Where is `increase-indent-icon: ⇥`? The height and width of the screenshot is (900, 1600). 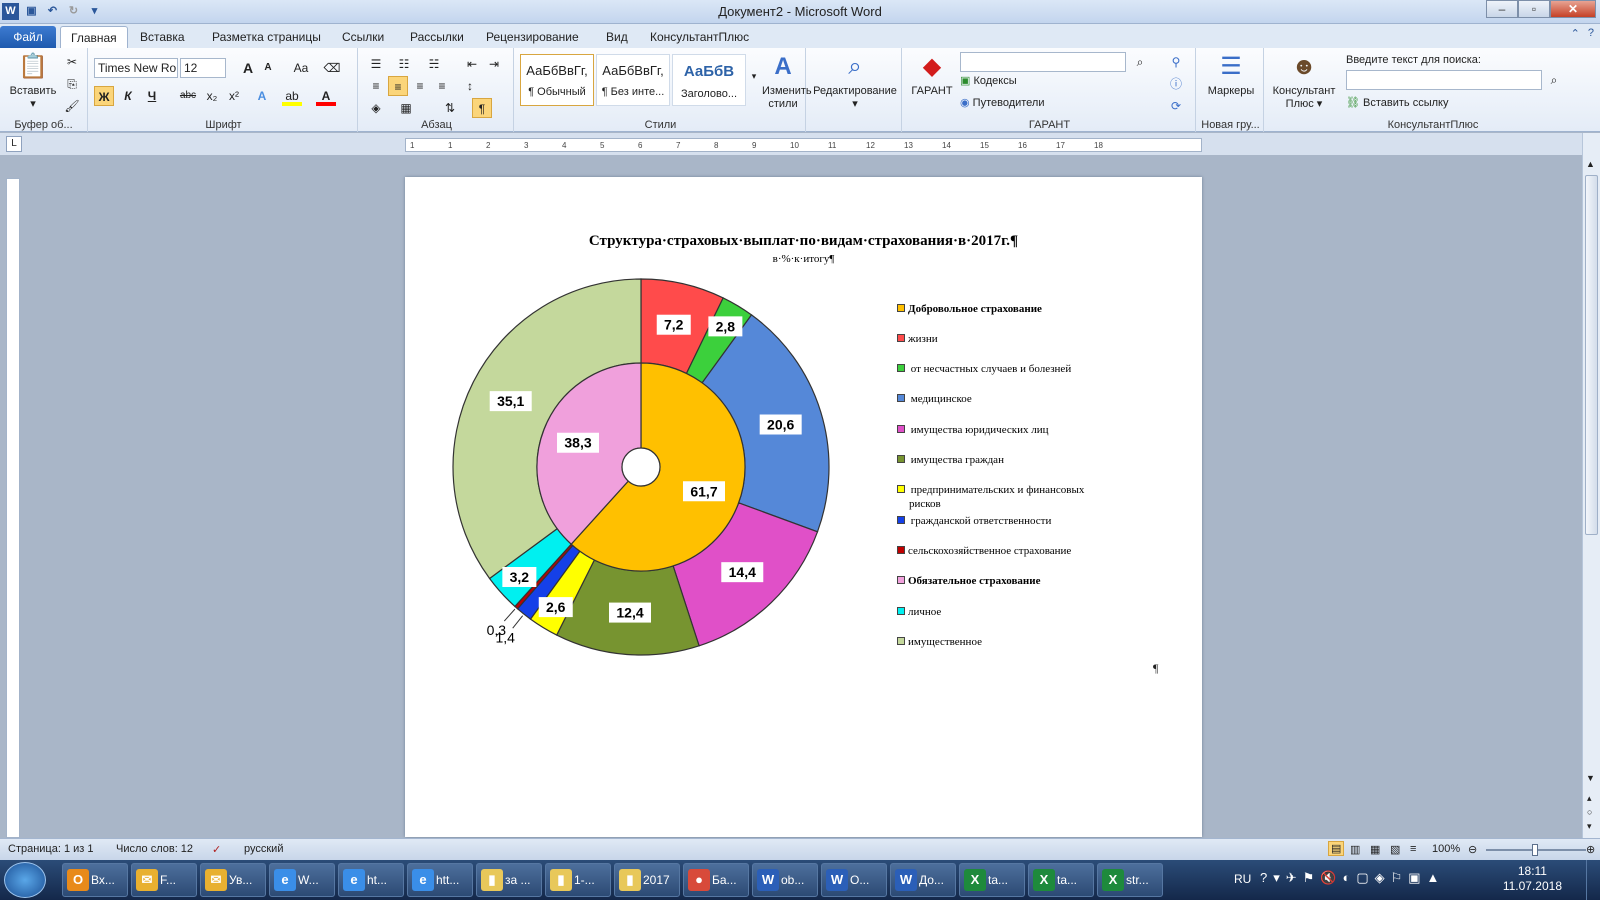 increase-indent-icon: ⇥ is located at coordinates (494, 64).